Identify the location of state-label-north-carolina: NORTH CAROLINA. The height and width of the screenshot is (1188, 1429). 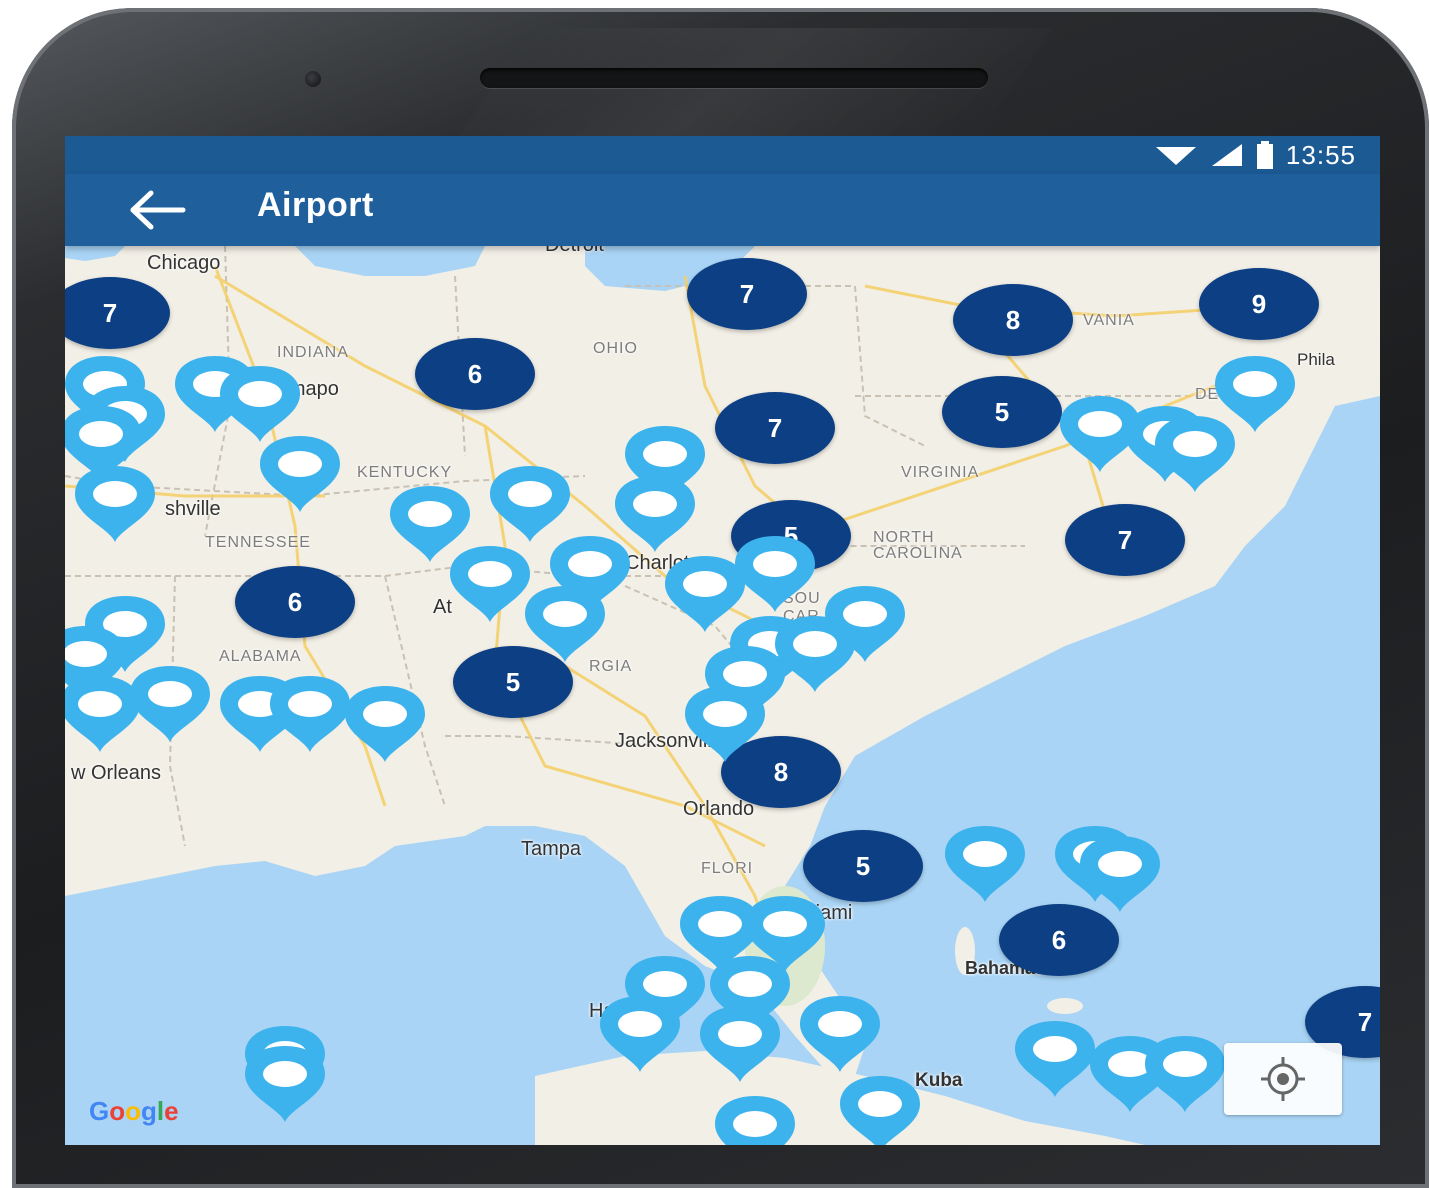
(918, 545).